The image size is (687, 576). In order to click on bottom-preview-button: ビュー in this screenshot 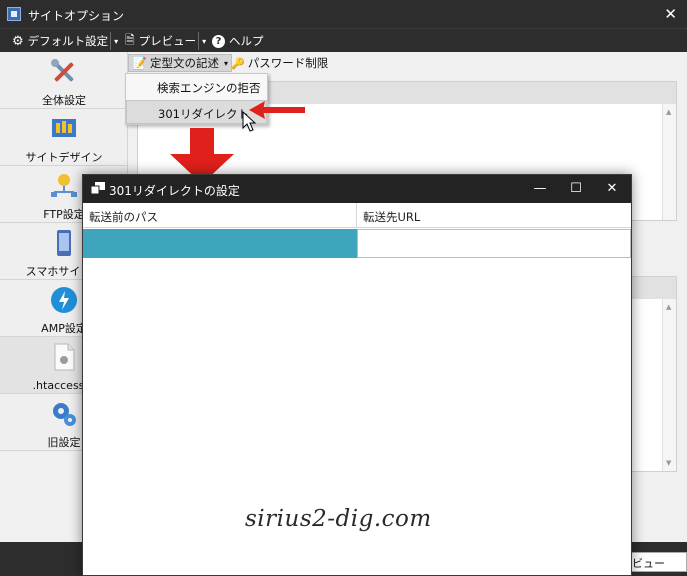, I will do `click(657, 562)`.